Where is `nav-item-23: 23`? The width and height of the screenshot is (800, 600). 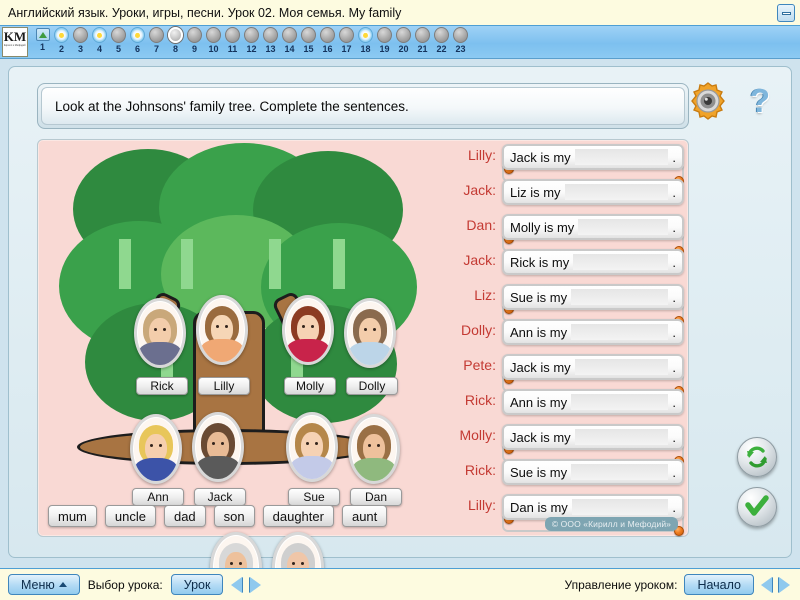
nav-item-23: 23 is located at coordinates (460, 40).